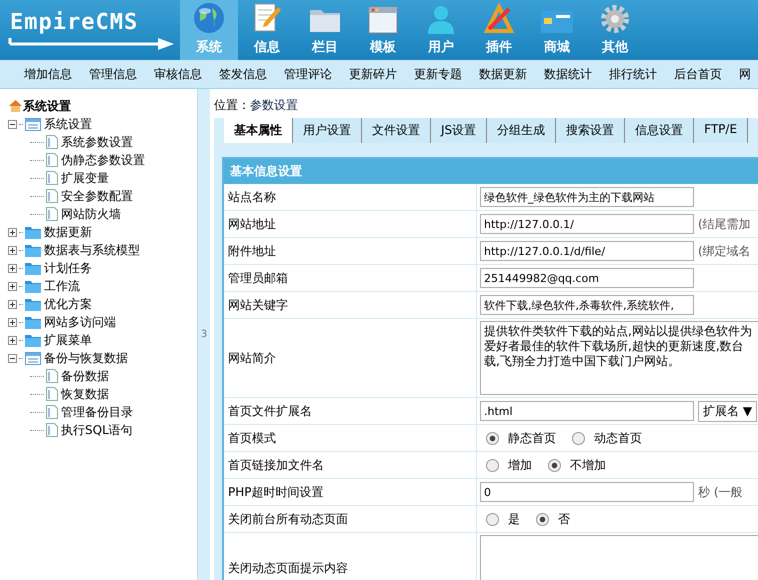 This screenshot has width=758, height=580. I want to click on field-hint: 秒 (一般, so click(720, 492).